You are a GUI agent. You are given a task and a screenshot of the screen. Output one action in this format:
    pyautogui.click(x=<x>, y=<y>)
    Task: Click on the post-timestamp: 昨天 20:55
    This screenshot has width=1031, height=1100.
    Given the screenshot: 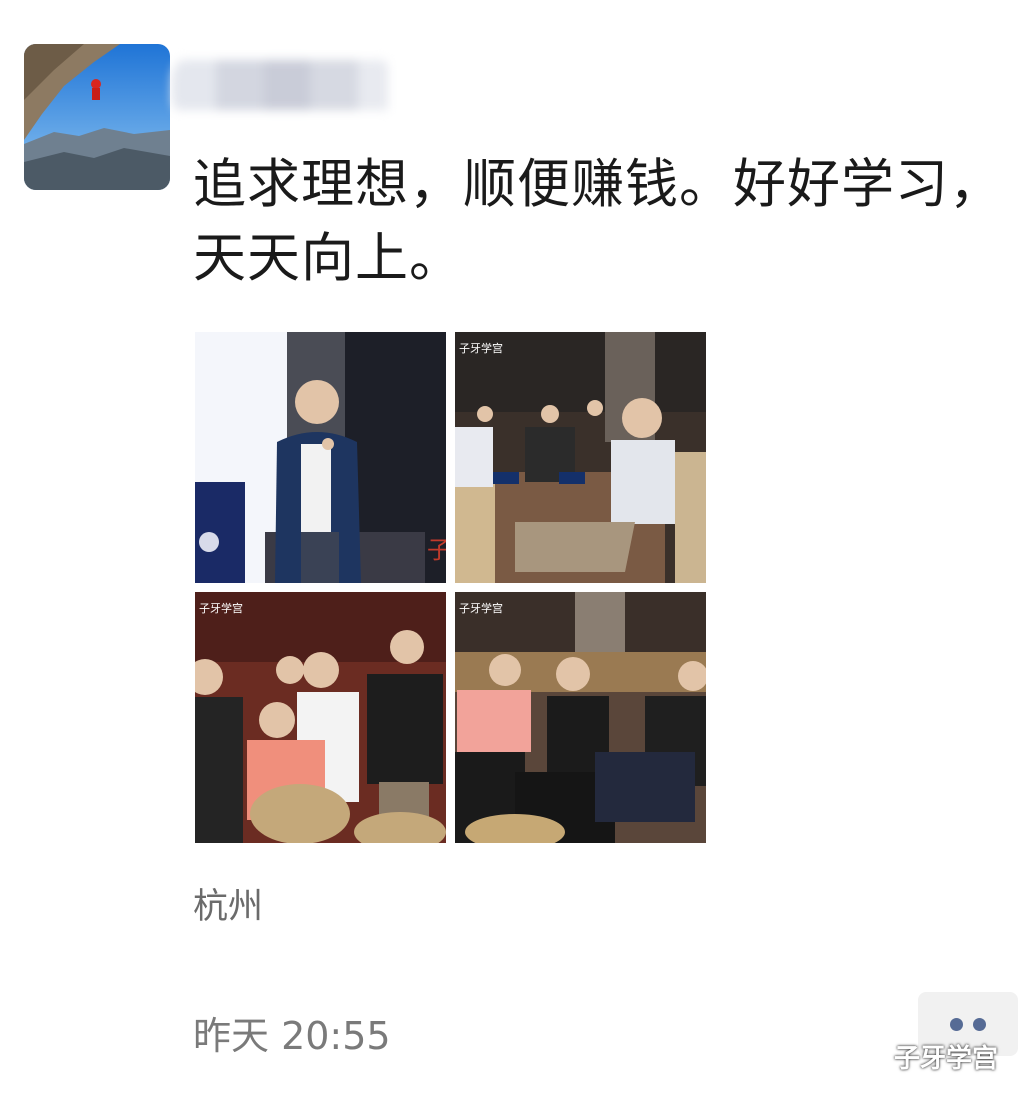 What is the action you would take?
    pyautogui.click(x=292, y=1036)
    